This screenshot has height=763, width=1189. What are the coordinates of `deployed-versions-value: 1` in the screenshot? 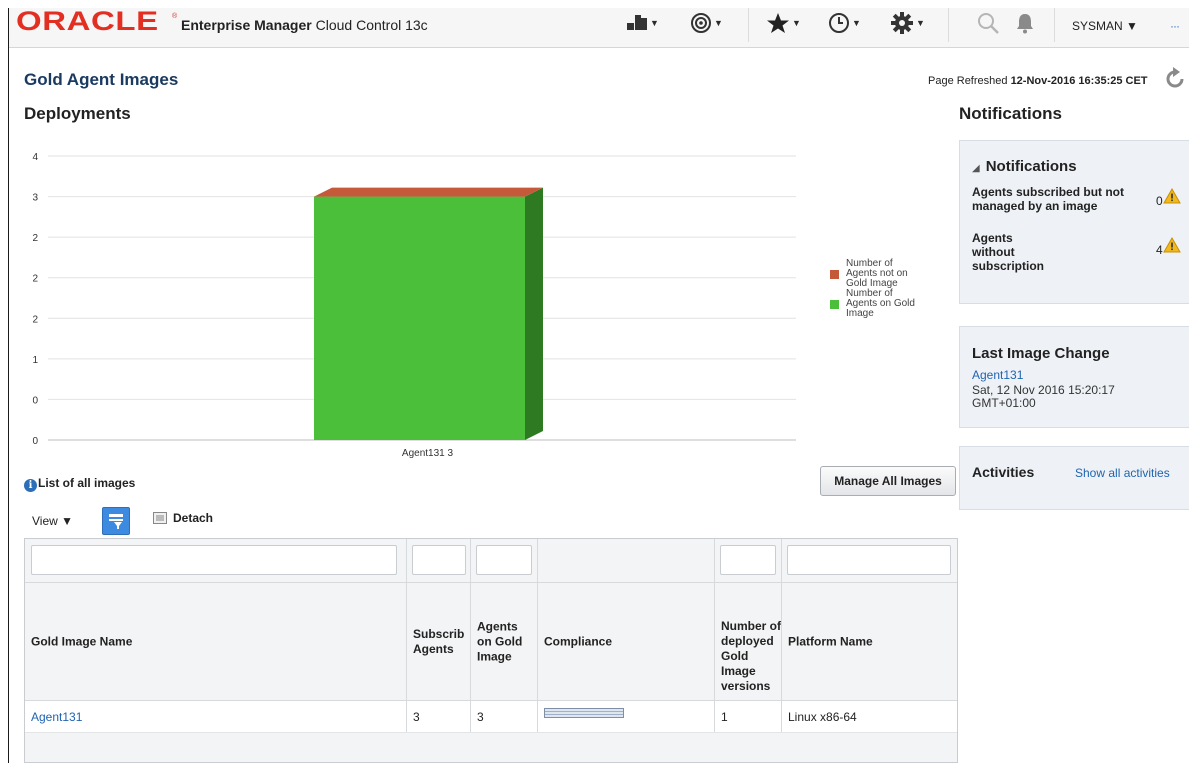 It's located at (724, 717).